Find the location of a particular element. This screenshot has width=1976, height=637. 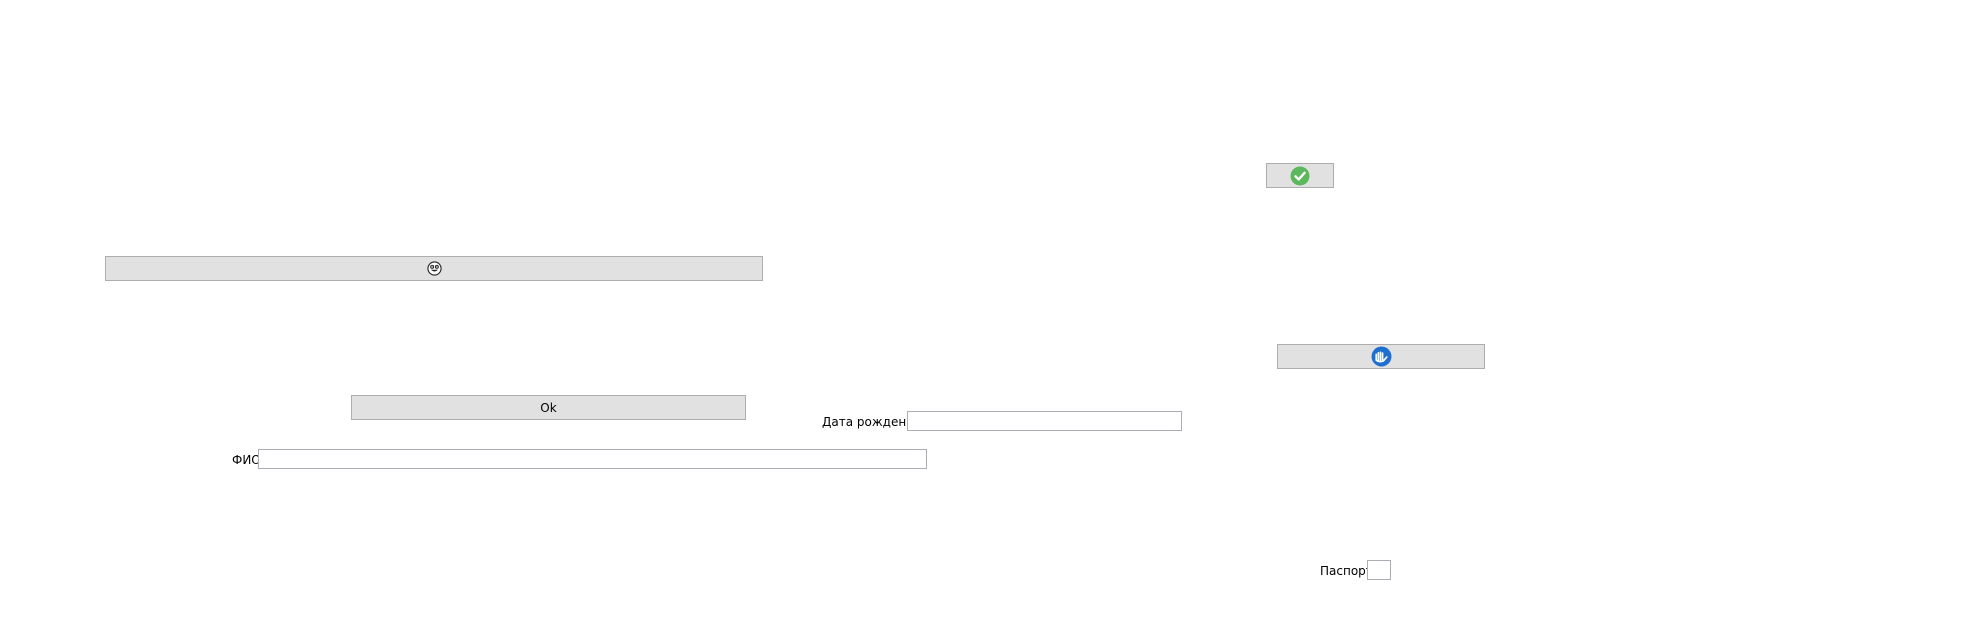

full-name-field is located at coordinates (592, 459).